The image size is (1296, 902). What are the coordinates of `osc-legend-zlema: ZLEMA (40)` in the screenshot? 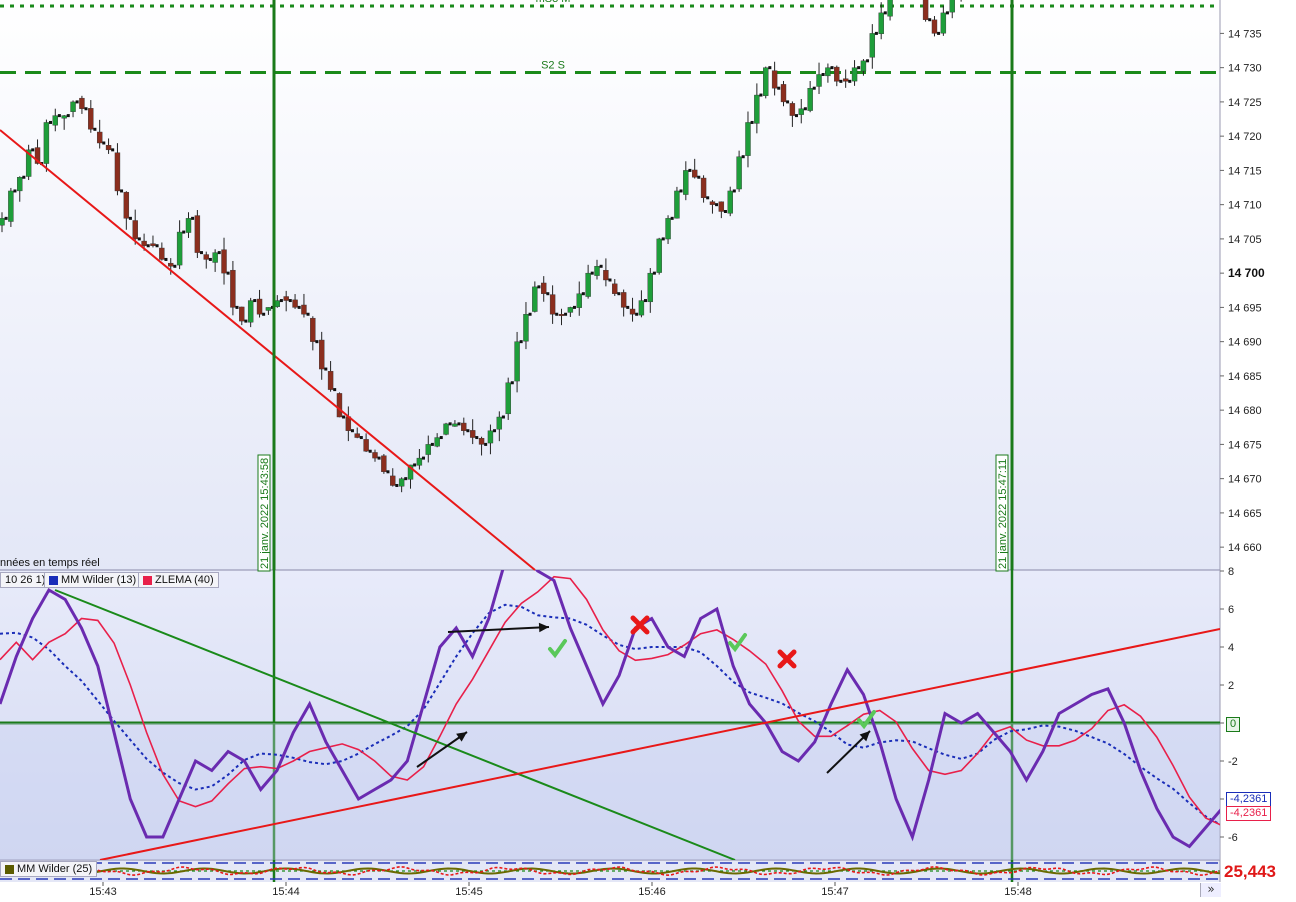 It's located at (178, 580).